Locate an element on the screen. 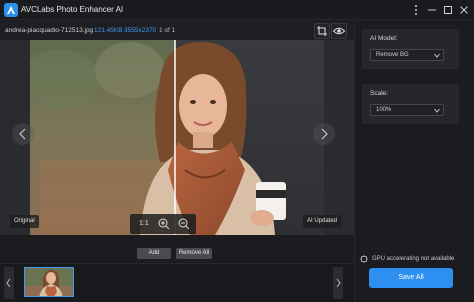 This screenshot has height=302, width=474. close-icon is located at coordinates (464, 10).